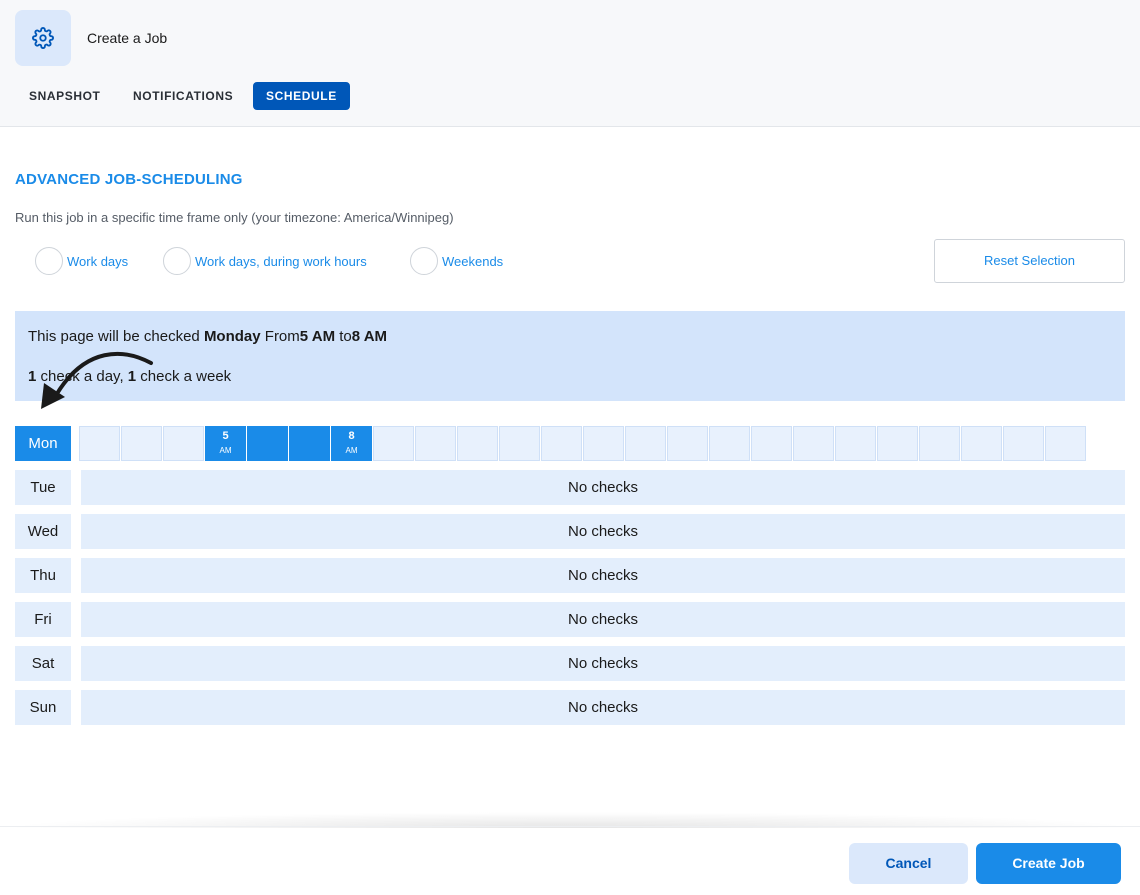 Image resolution: width=1140 pixels, height=895 pixels. What do you see at coordinates (317, 336) in the screenshot?
I see `summary-from-time: 5 AM` at bounding box center [317, 336].